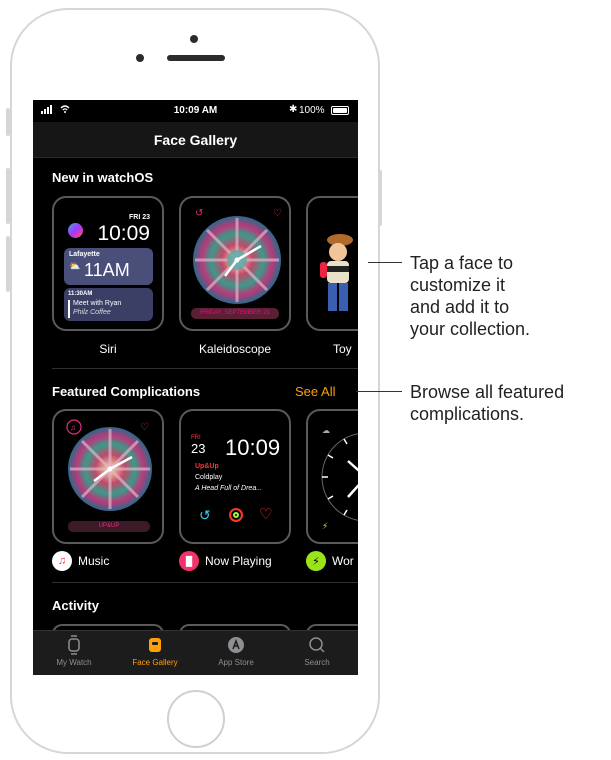  I want to click on heart-icon: ♡, so click(266, 514).